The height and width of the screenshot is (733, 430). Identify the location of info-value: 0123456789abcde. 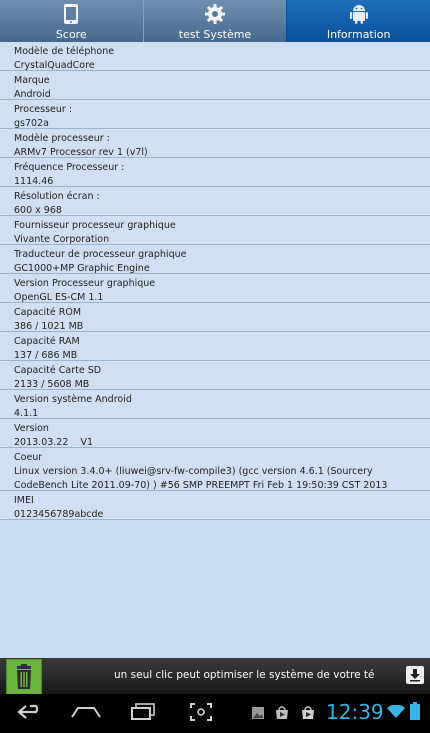
(59, 514).